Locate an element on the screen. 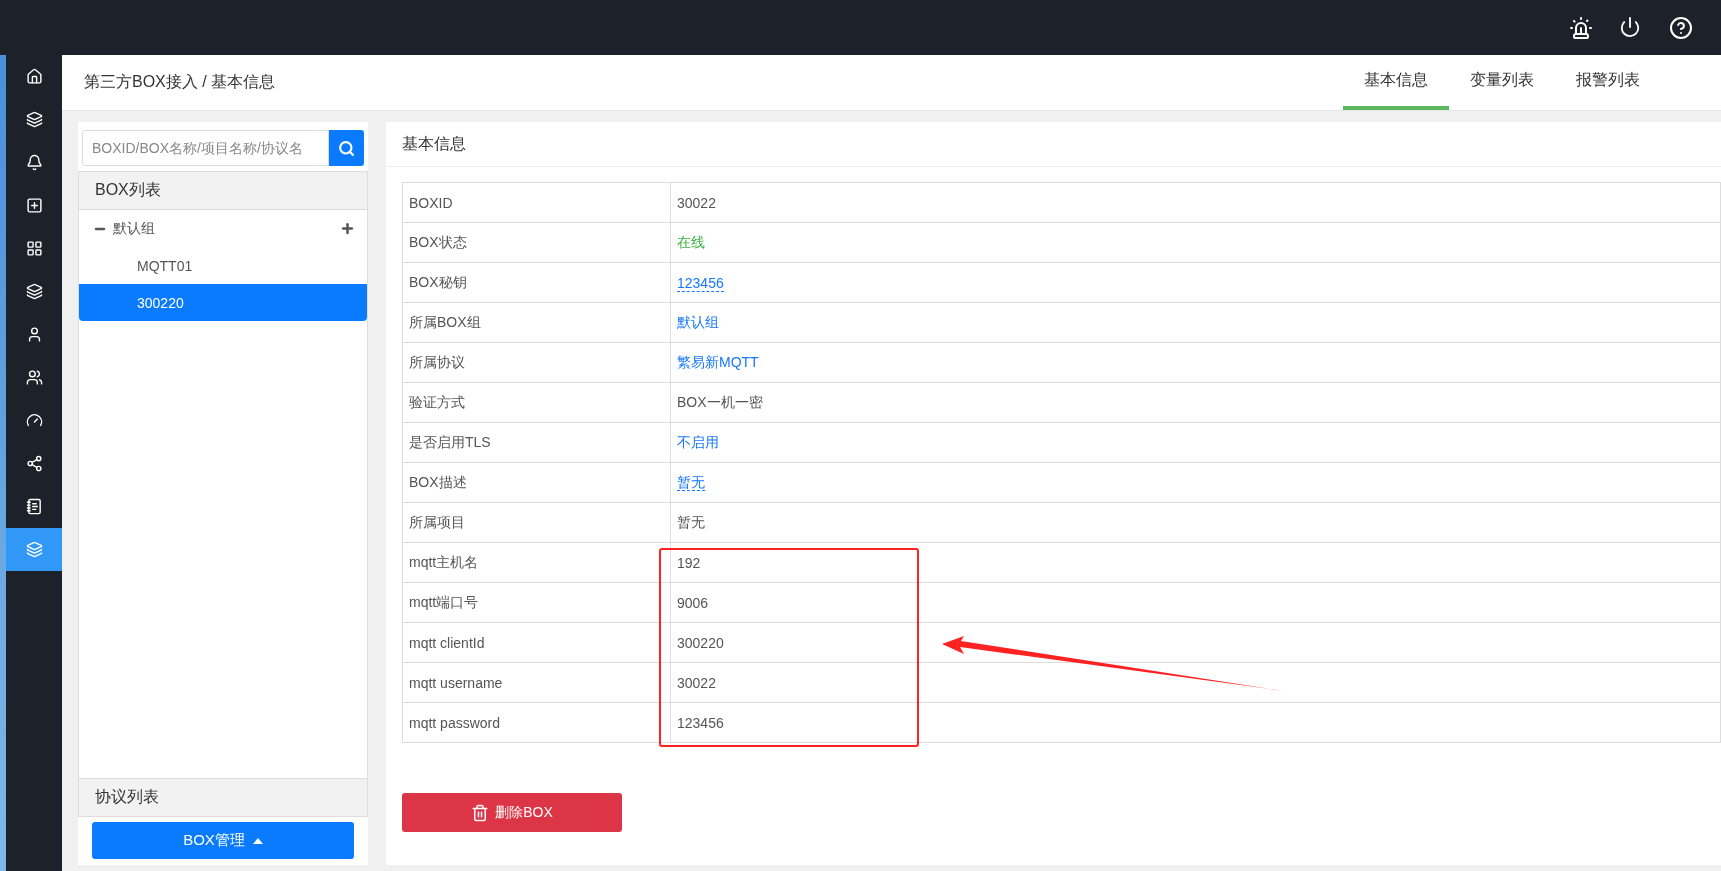 The width and height of the screenshot is (1721, 871). table-cell: 30022 is located at coordinates (1195, 202).